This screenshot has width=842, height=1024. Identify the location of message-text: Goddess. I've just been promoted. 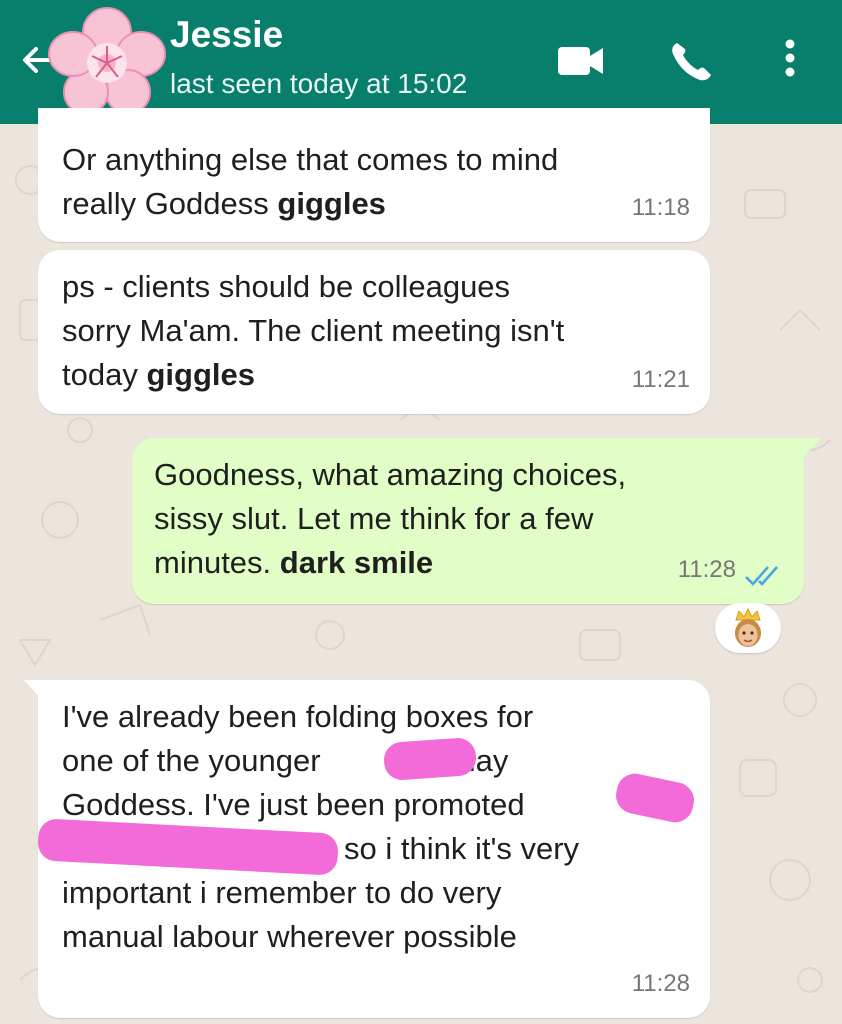
(293, 804).